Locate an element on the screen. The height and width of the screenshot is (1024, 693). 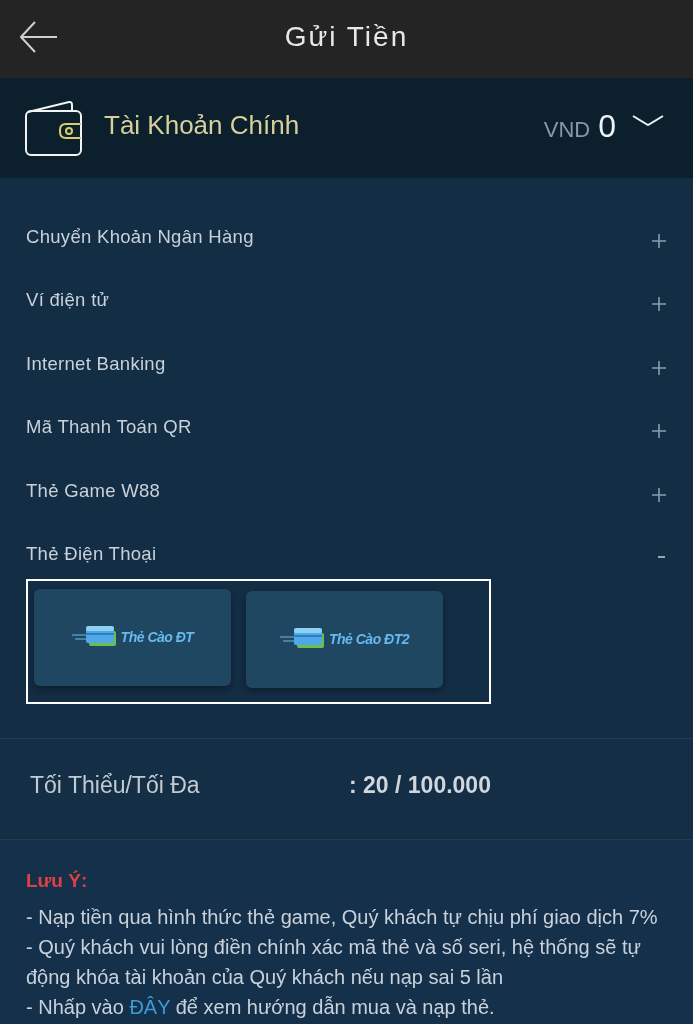
minus-icon is located at coordinates (661, 556).